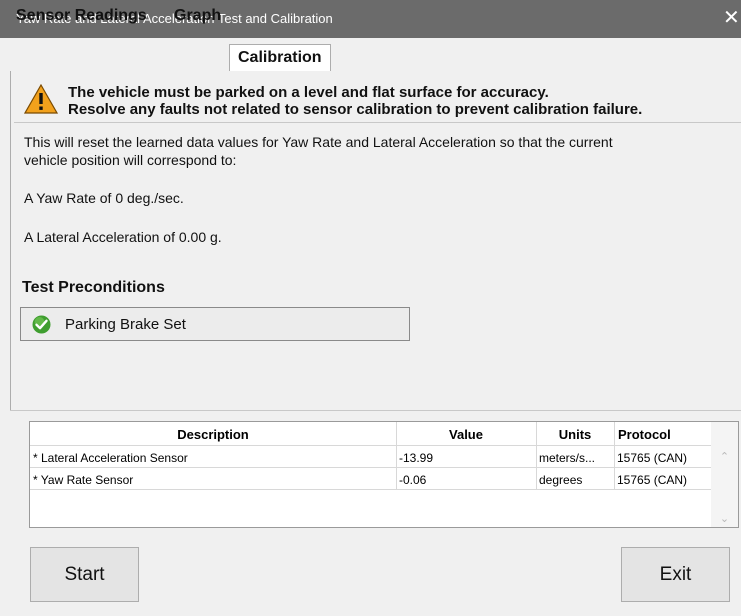 The image size is (741, 616). Describe the element at coordinates (724, 456) in the screenshot. I see `scroll-up-icon: ⌃` at that location.